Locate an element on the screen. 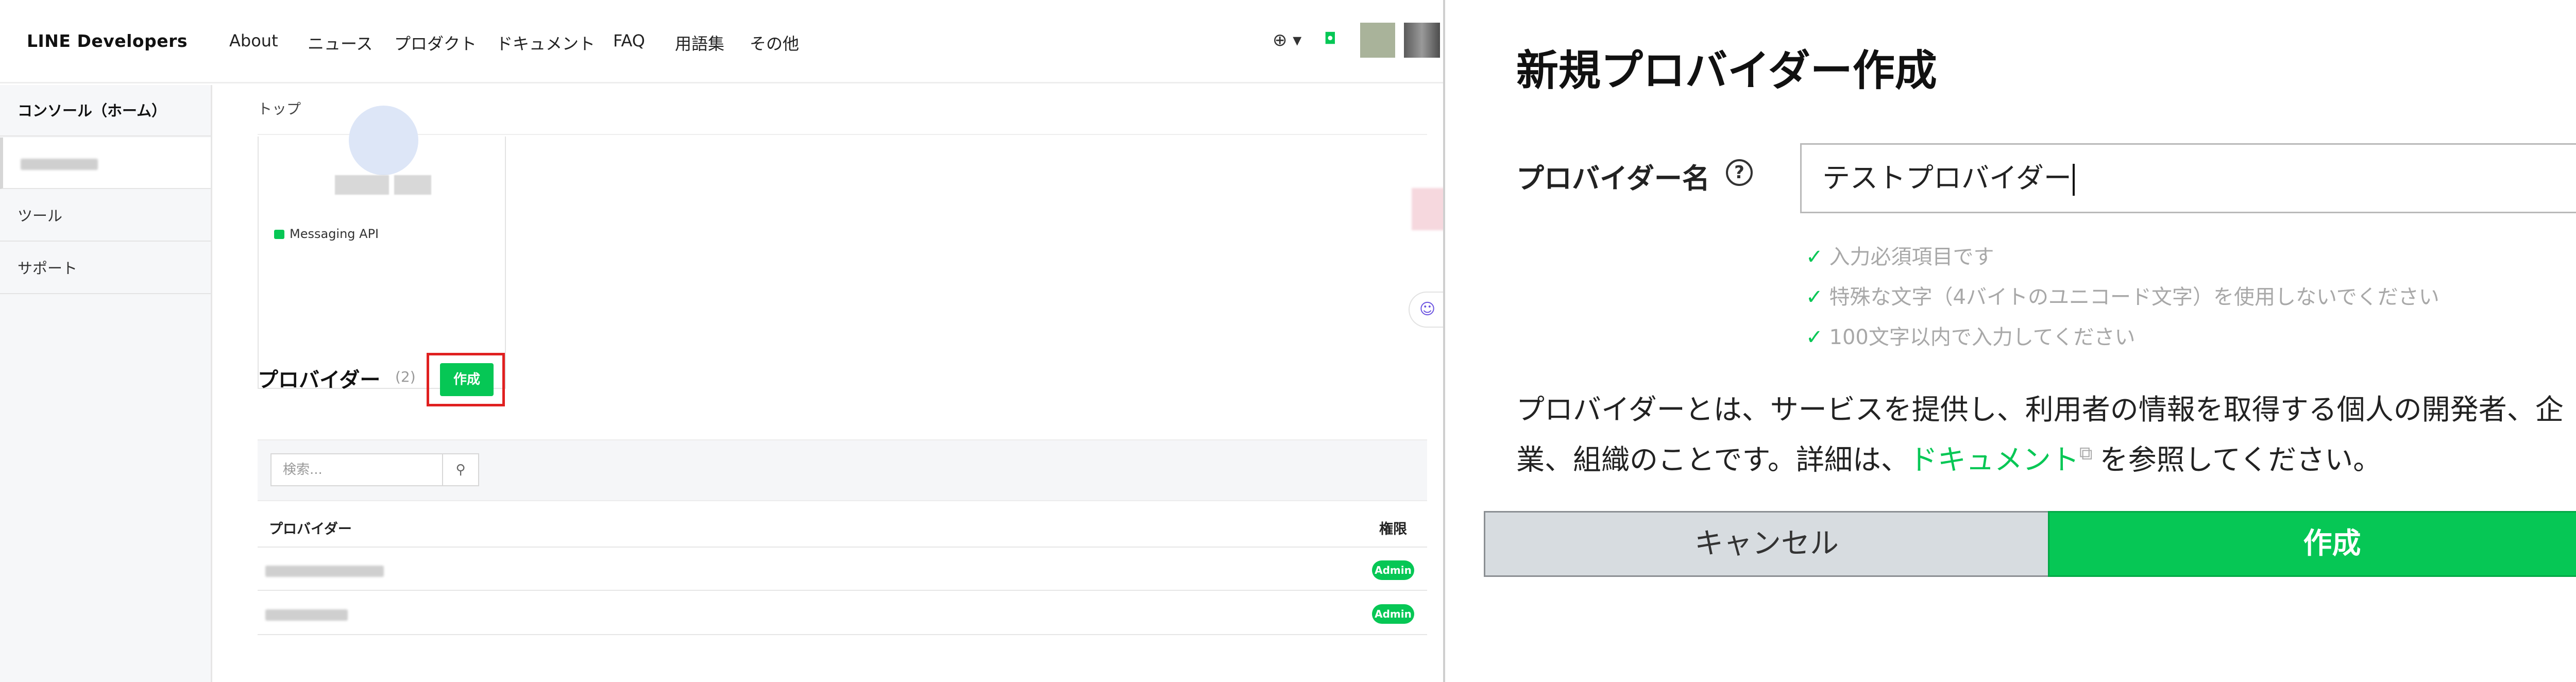  providers-heading: プロバイダー is located at coordinates (319, 380).